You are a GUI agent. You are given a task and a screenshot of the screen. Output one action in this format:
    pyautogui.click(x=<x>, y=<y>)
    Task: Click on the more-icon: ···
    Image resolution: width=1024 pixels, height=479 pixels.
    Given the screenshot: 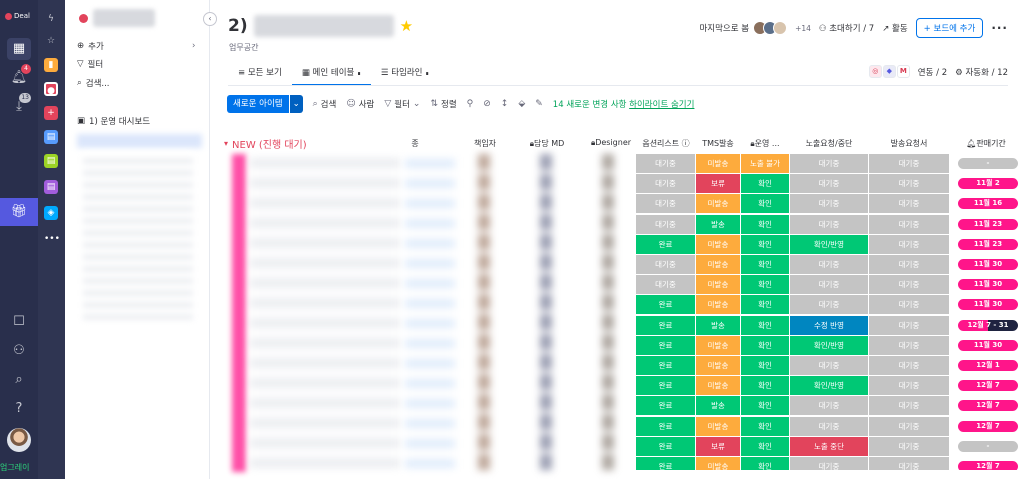 What is the action you would take?
    pyautogui.click(x=999, y=28)
    